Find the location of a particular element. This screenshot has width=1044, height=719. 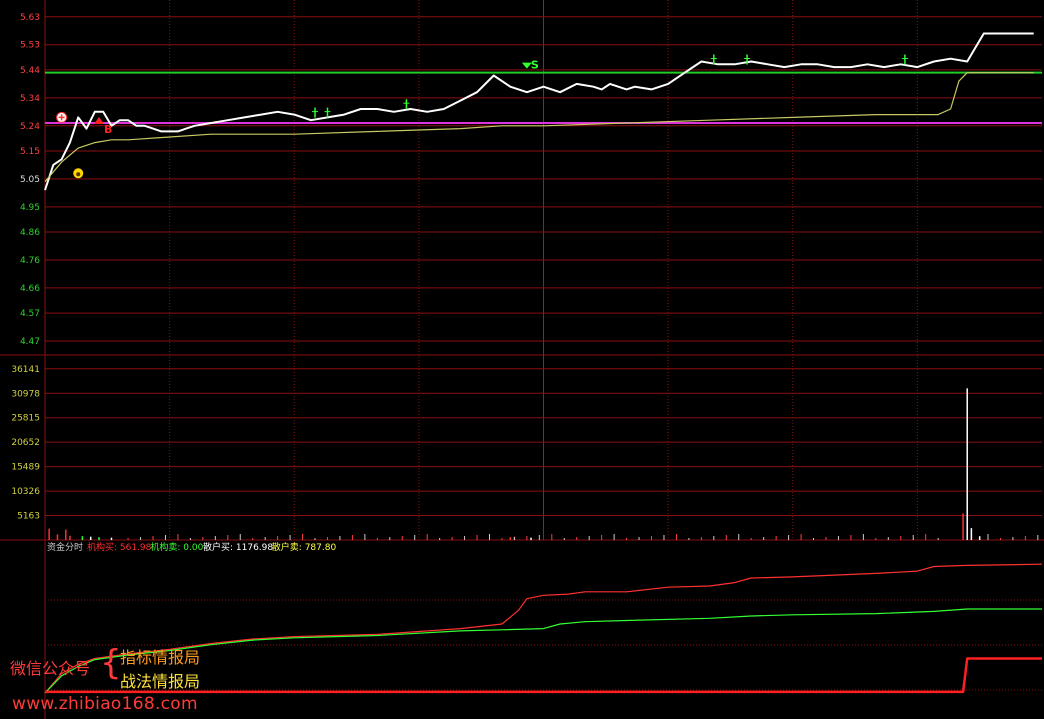

watermark-right-bottom: 战法情报局 is located at coordinates (160, 681).